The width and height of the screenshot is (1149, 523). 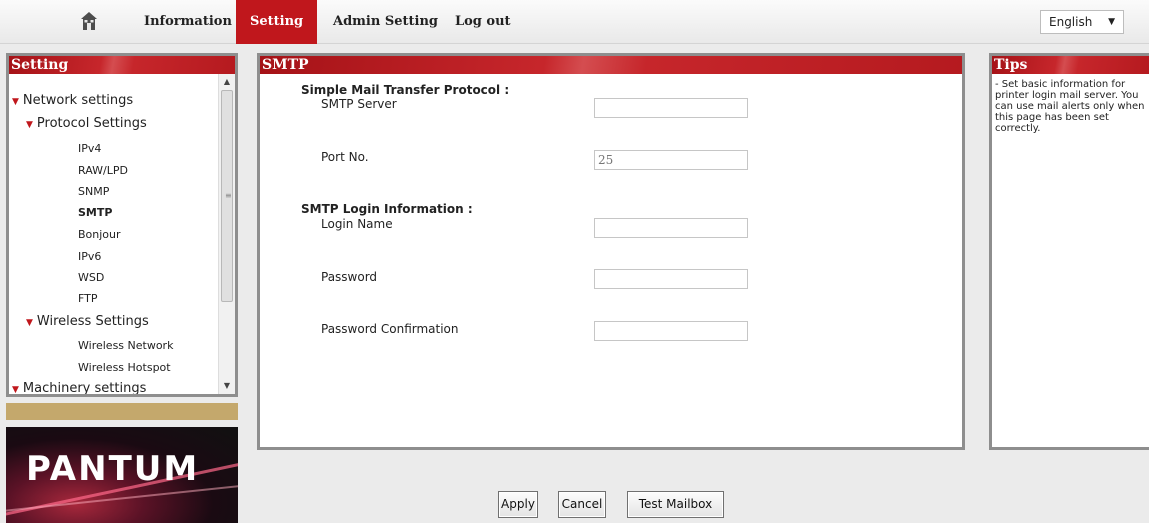 I want to click on password-confirm-input, so click(x=671, y=331).